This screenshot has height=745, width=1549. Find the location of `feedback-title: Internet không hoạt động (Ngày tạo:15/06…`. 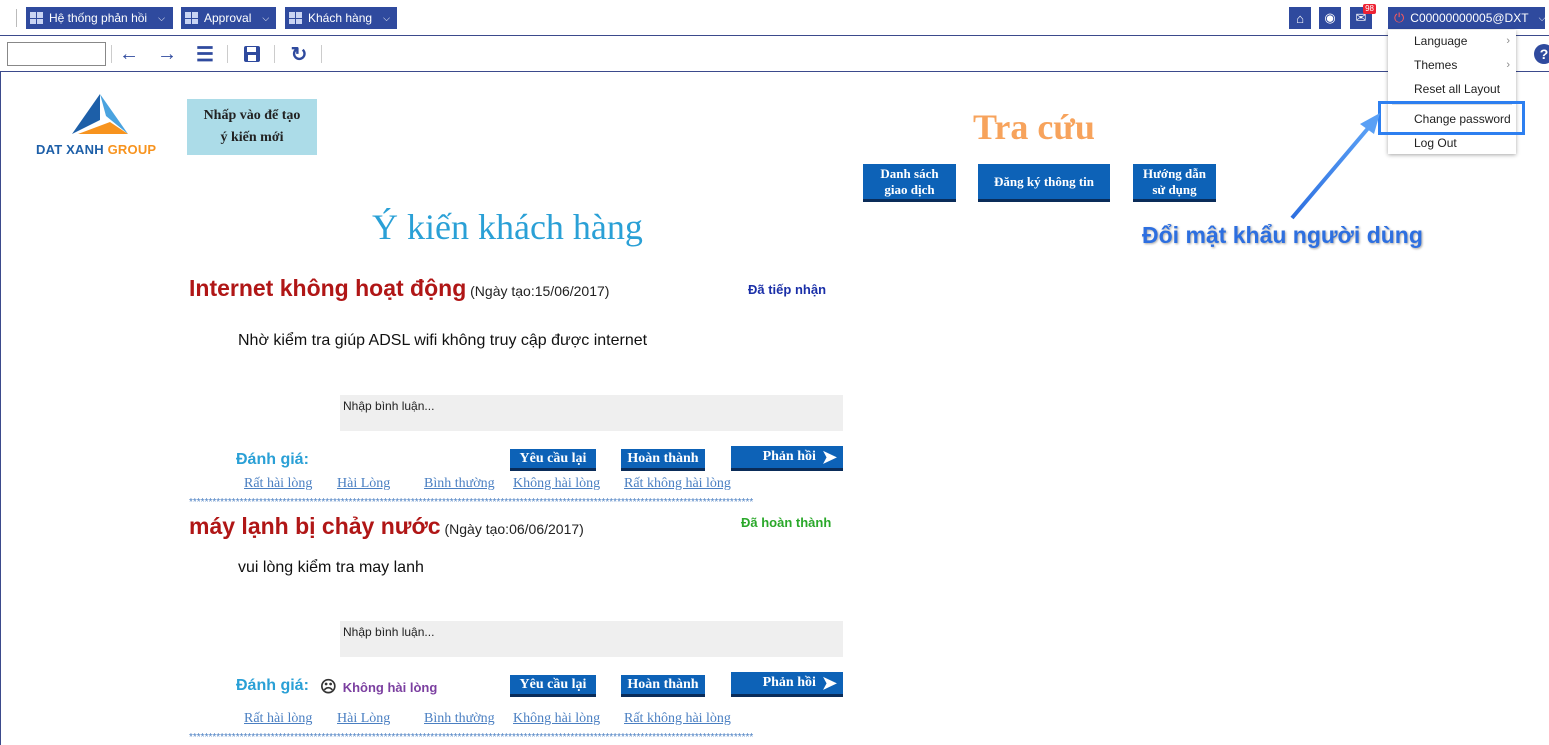

feedback-title: Internet không hoạt động (Ngày tạo:15/06… is located at coordinates (399, 288).